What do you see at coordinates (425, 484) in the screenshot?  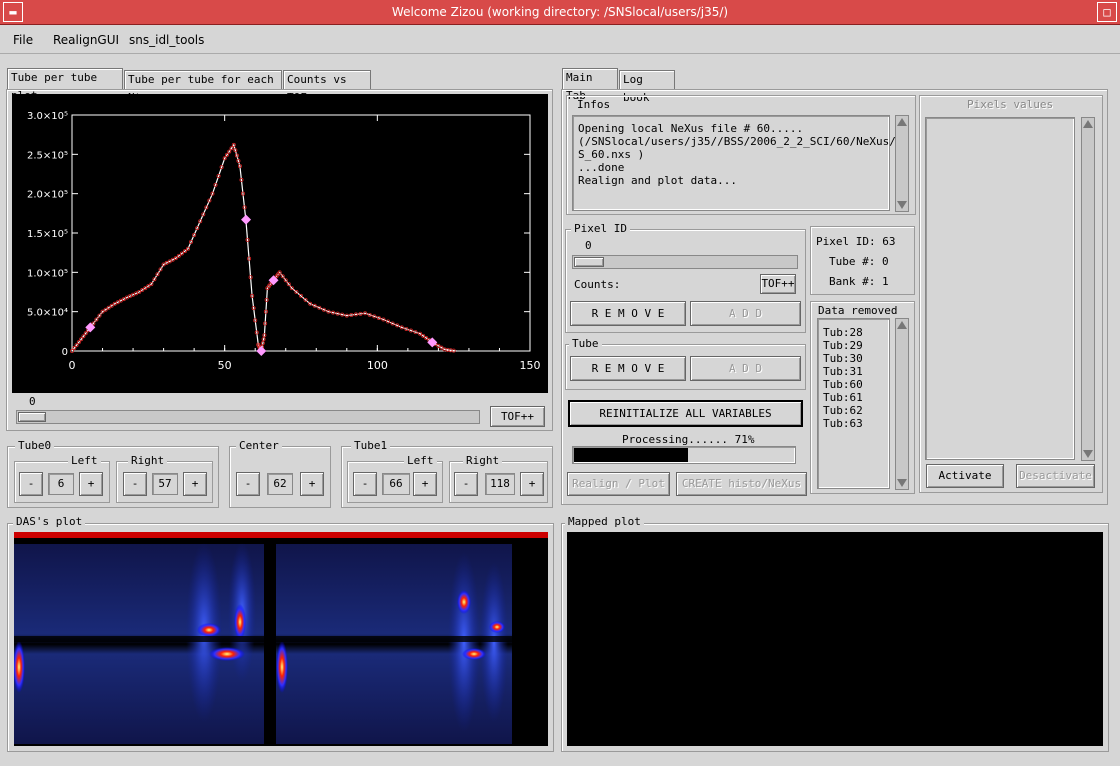 I see `tube1-left-plus: +` at bounding box center [425, 484].